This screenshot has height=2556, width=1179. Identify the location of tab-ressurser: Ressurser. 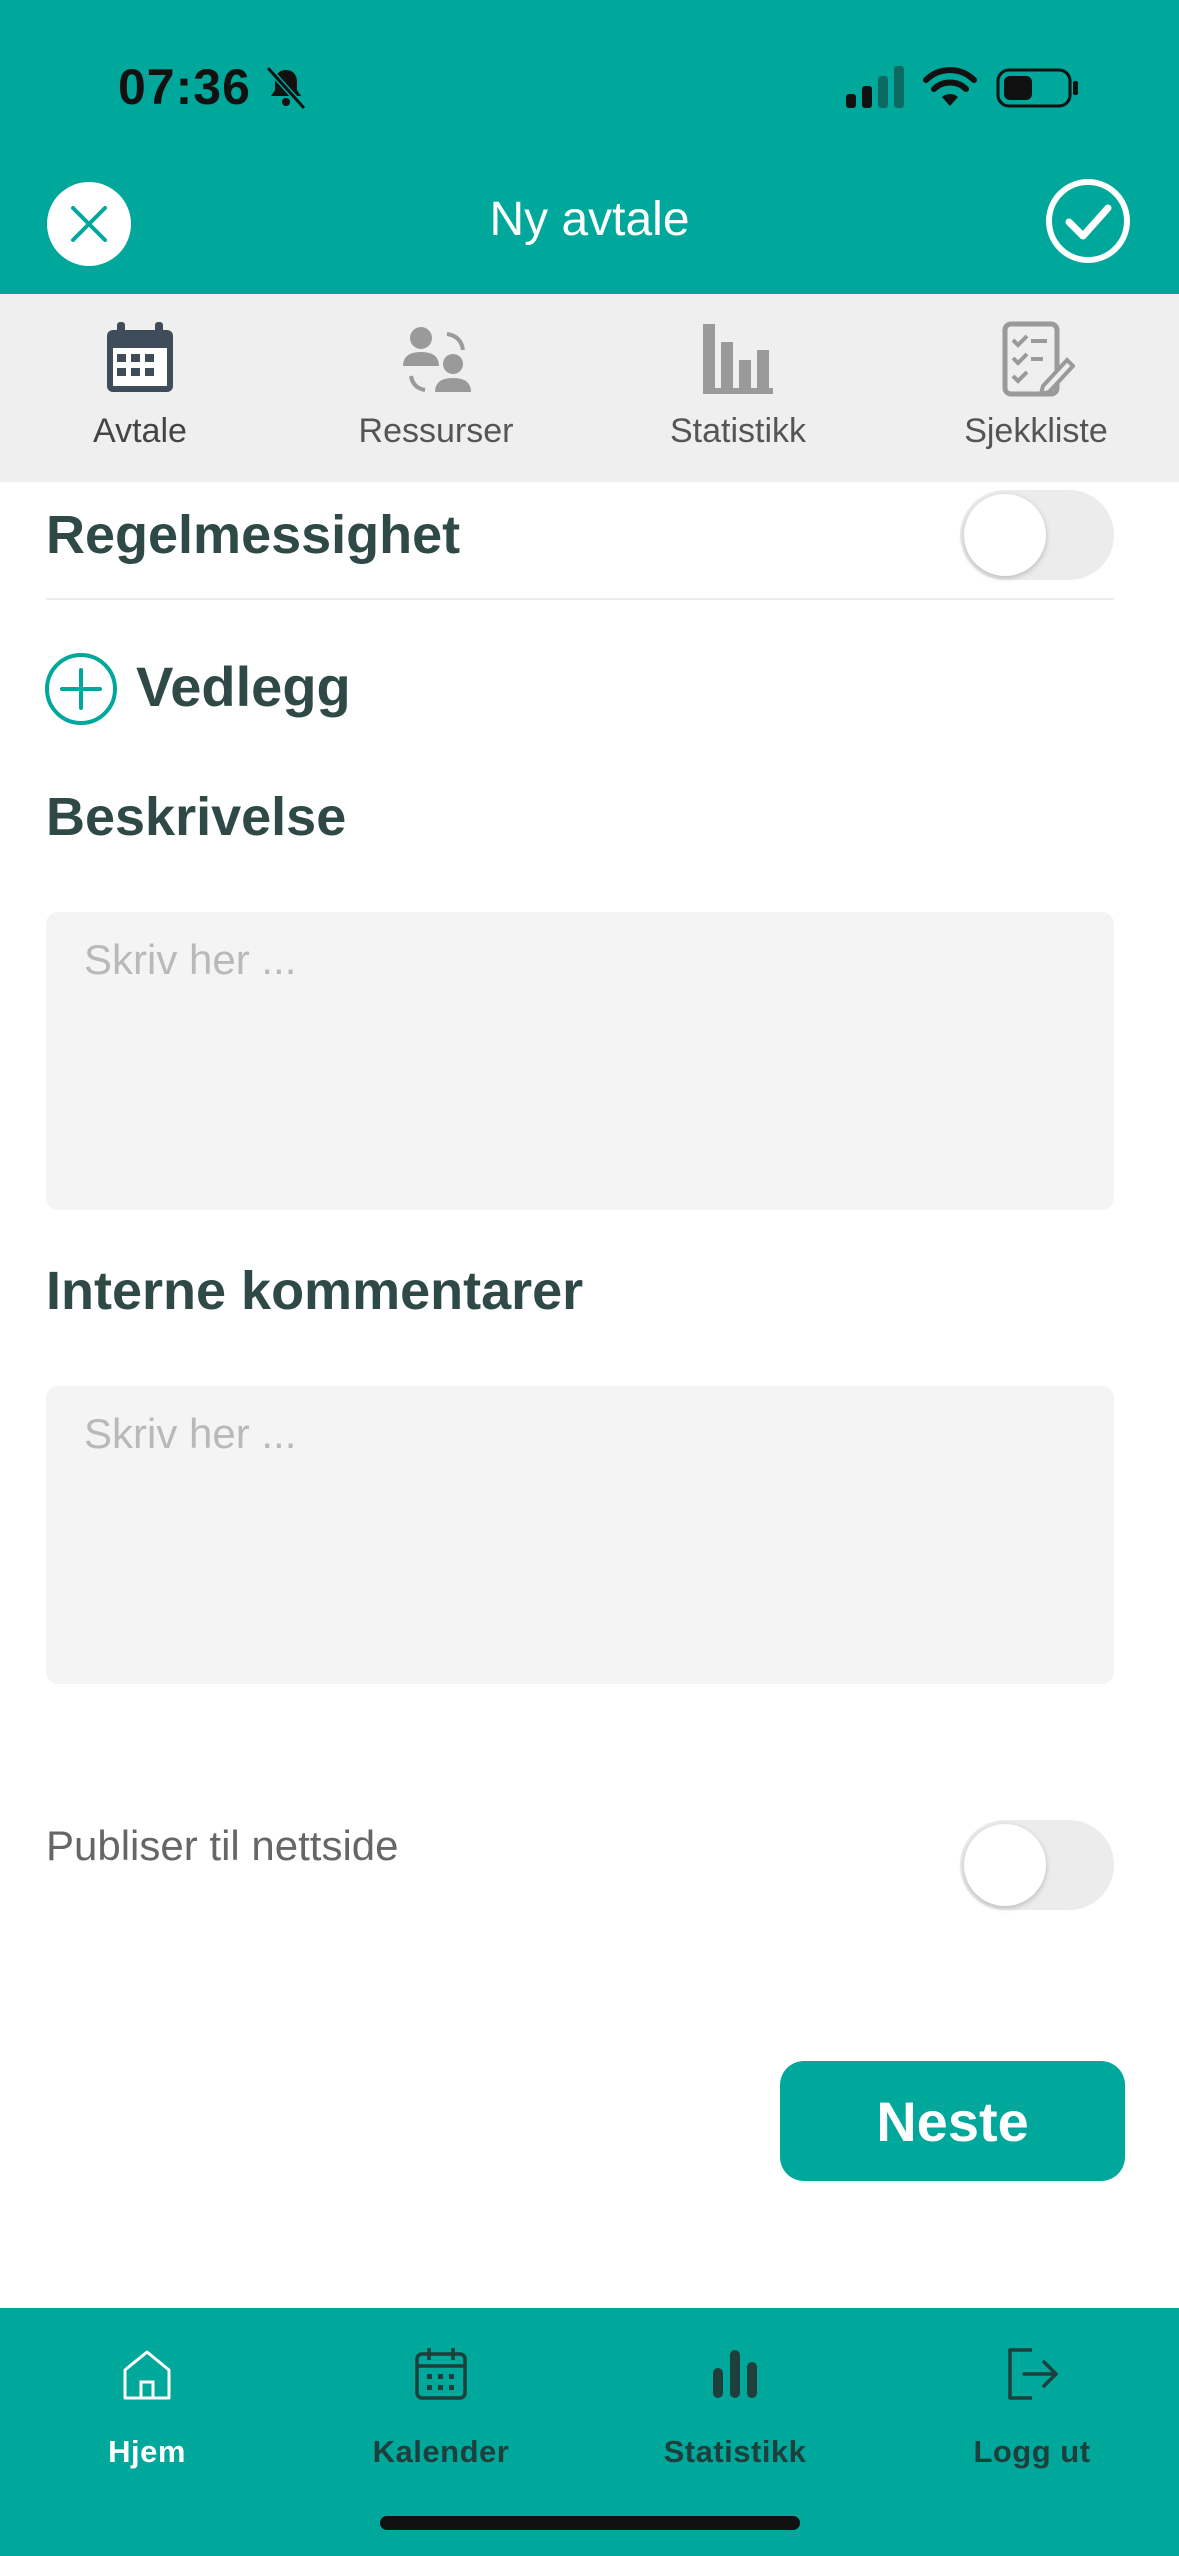
(436, 388).